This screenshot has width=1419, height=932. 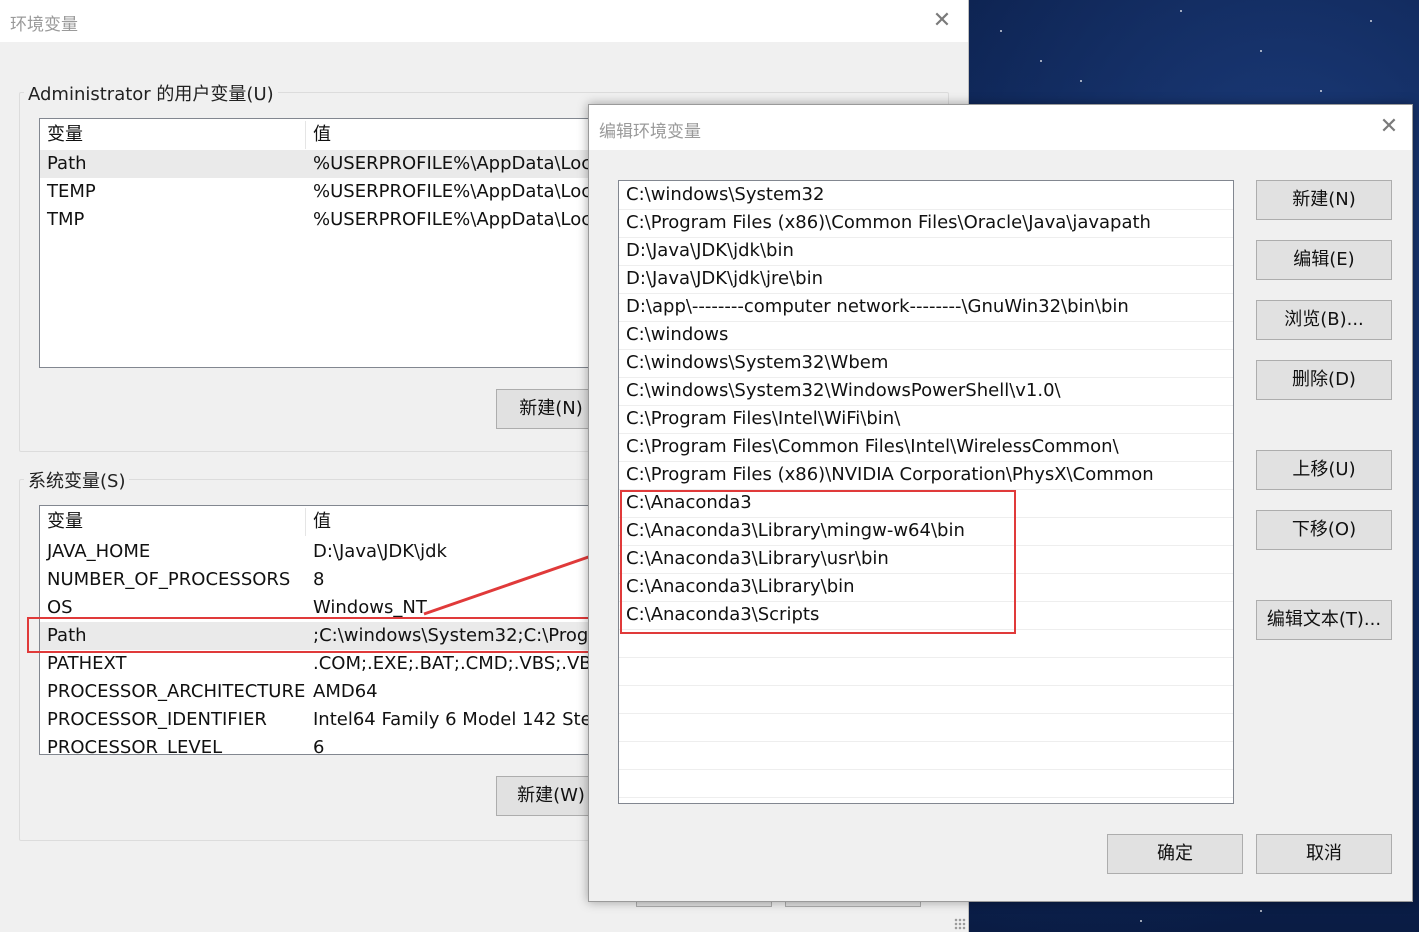 What do you see at coordinates (176, 691) in the screenshot?
I see `row-variable: PROCESSOR_ARCHITECTURE` at bounding box center [176, 691].